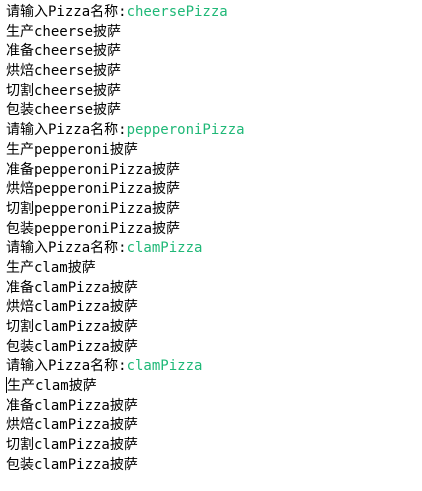 This screenshot has height=491, width=422. Describe the element at coordinates (64, 110) in the screenshot. I see `console-line: 包装cheerse披萨` at that location.